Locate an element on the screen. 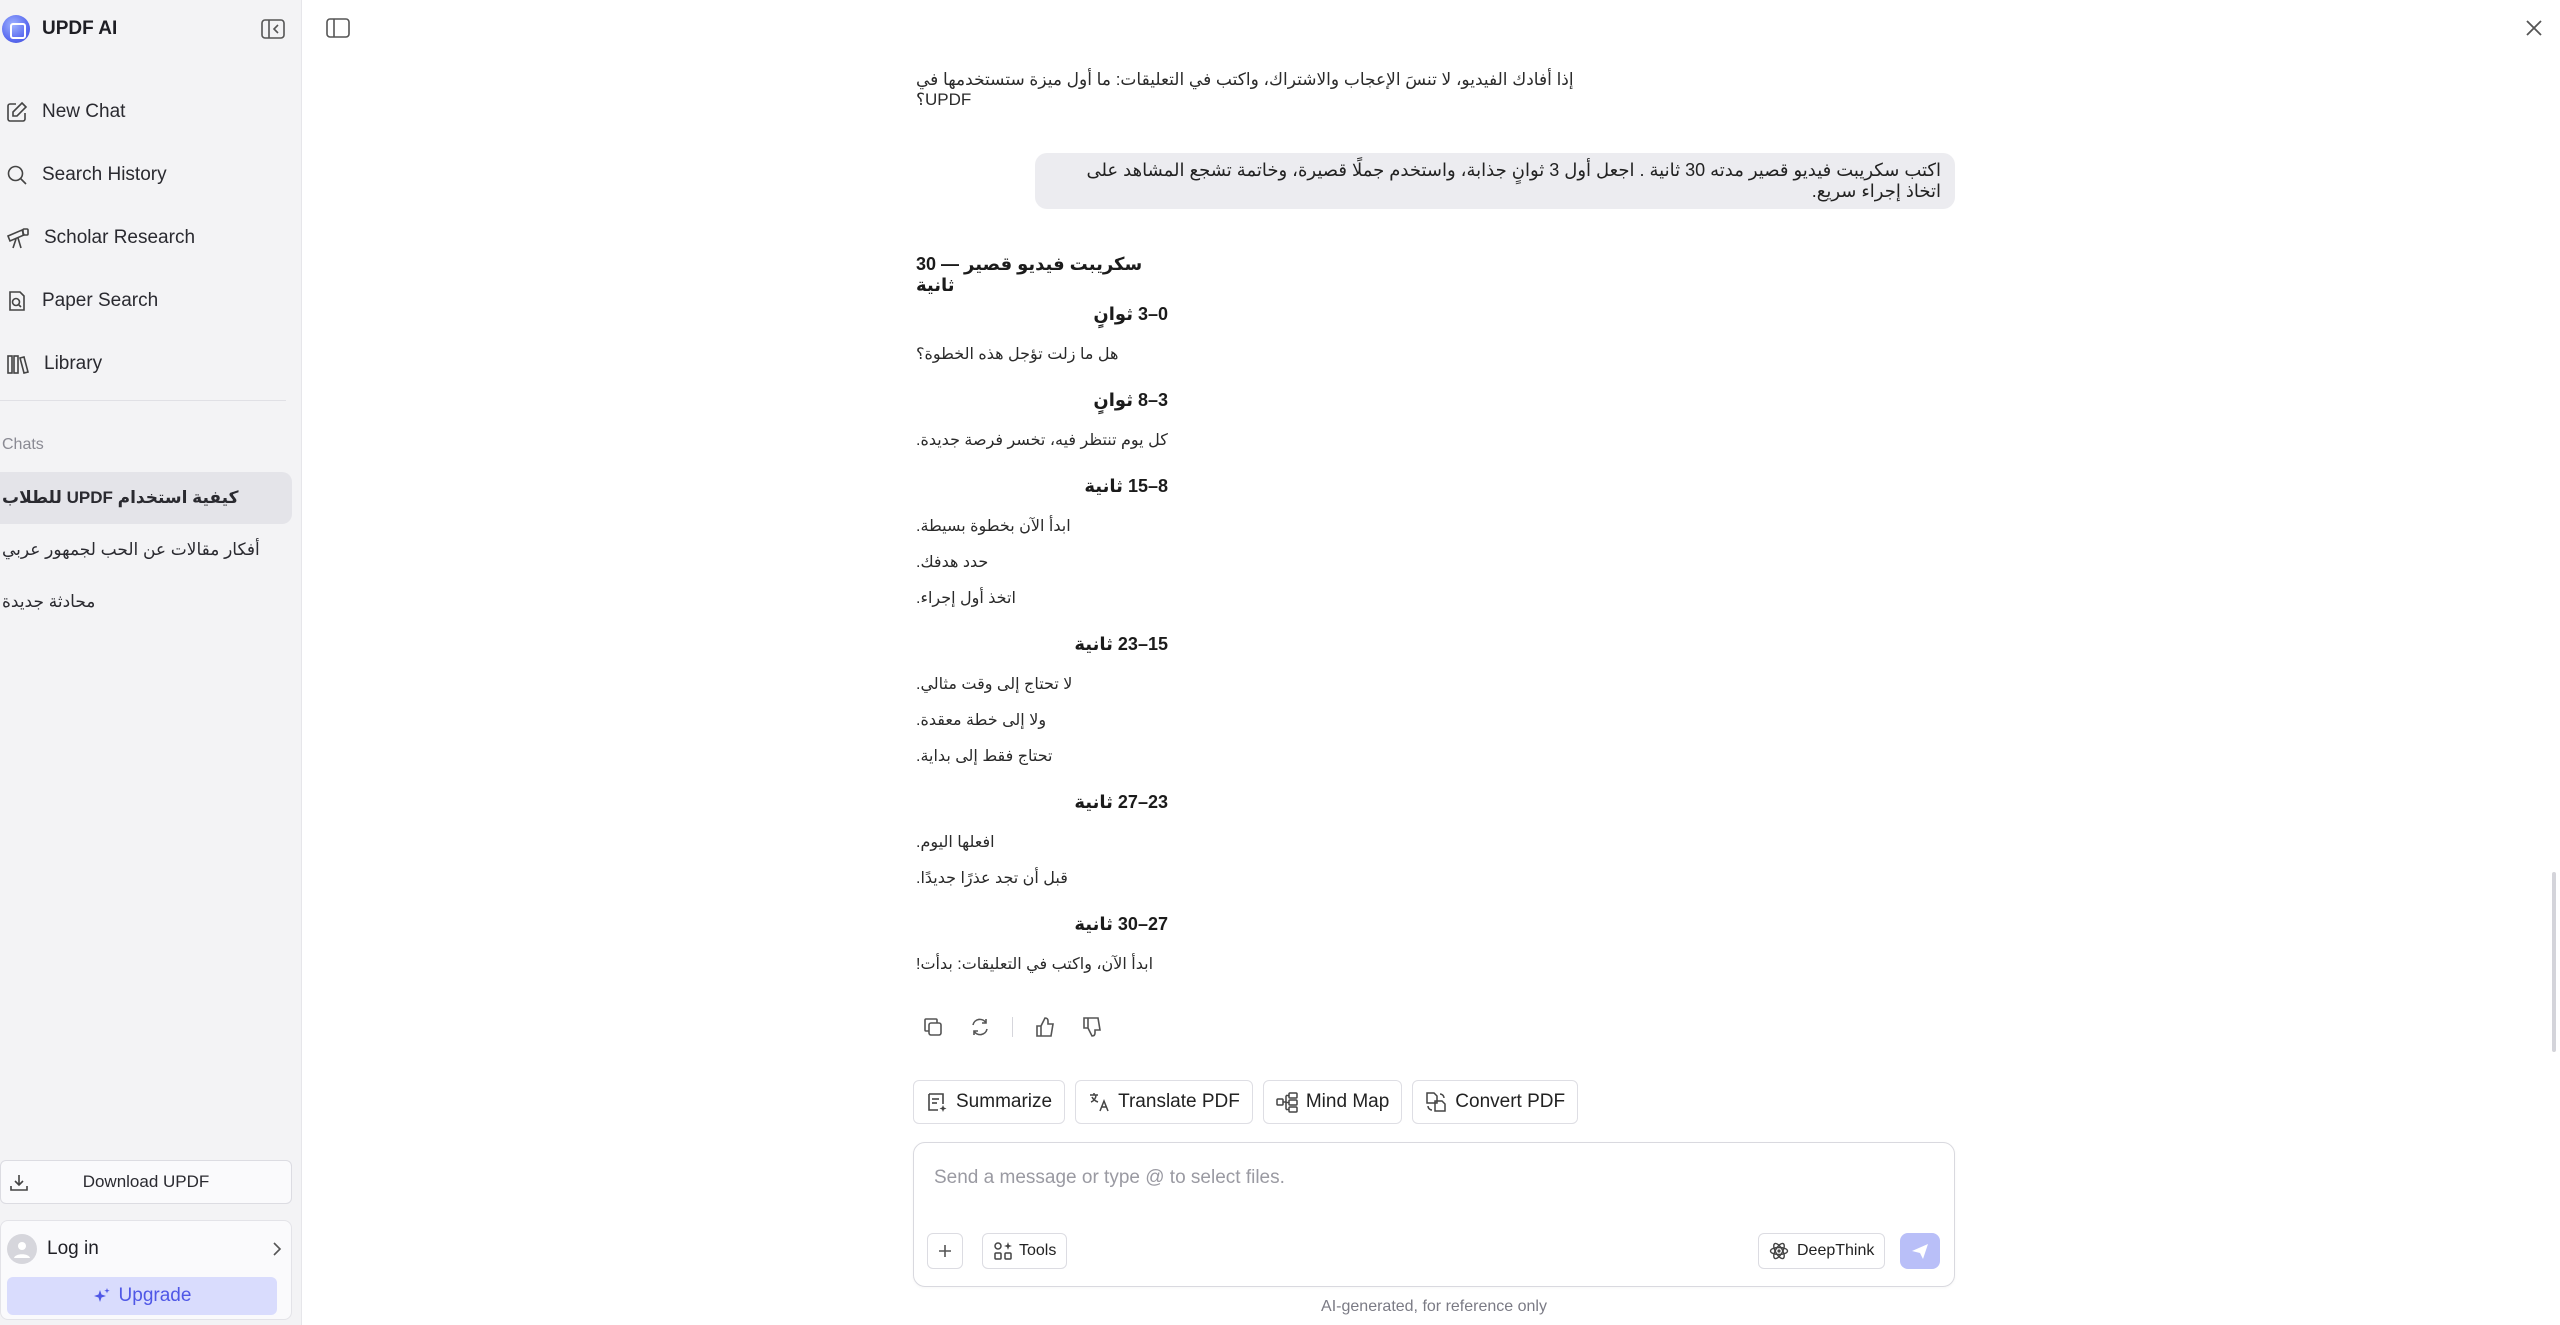 This screenshot has width=2560, height=1325. refresh-icon is located at coordinates (980, 1027).